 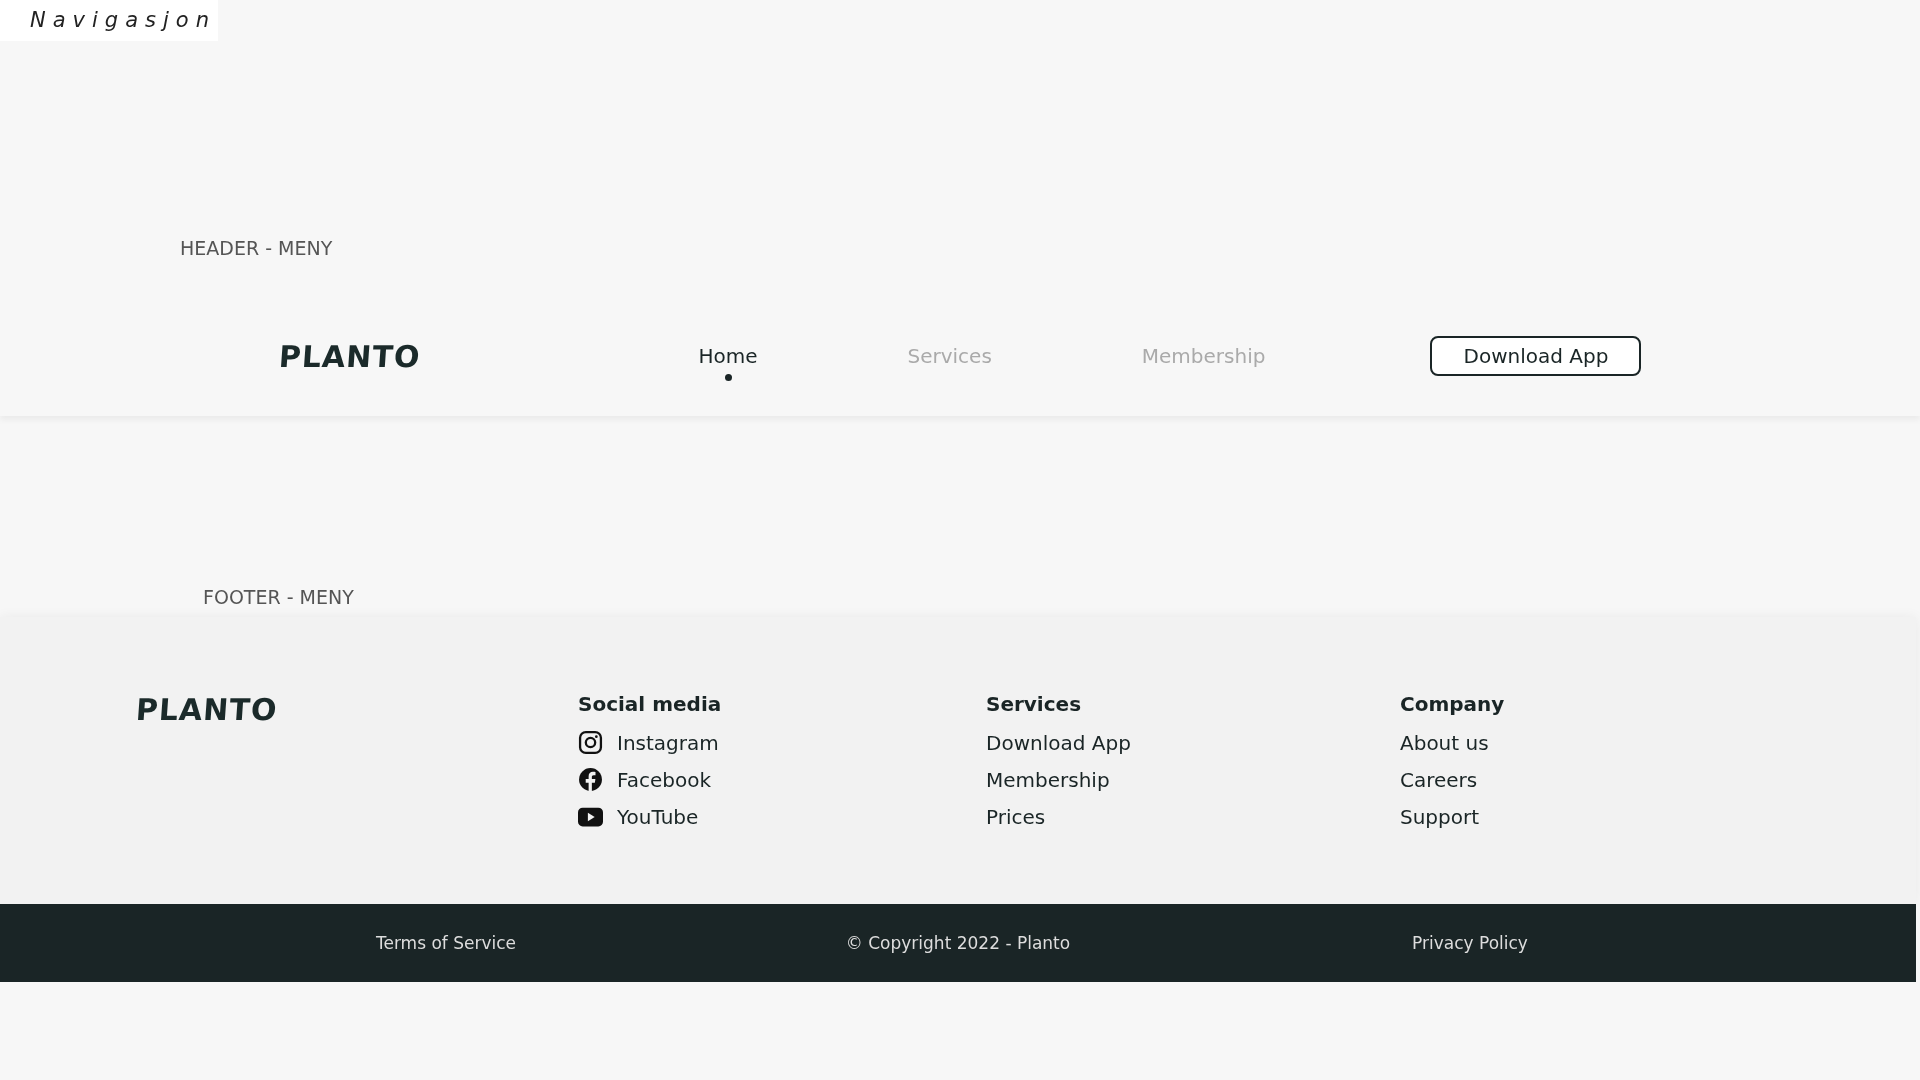 I want to click on instagram-icon, so click(x=590, y=742).